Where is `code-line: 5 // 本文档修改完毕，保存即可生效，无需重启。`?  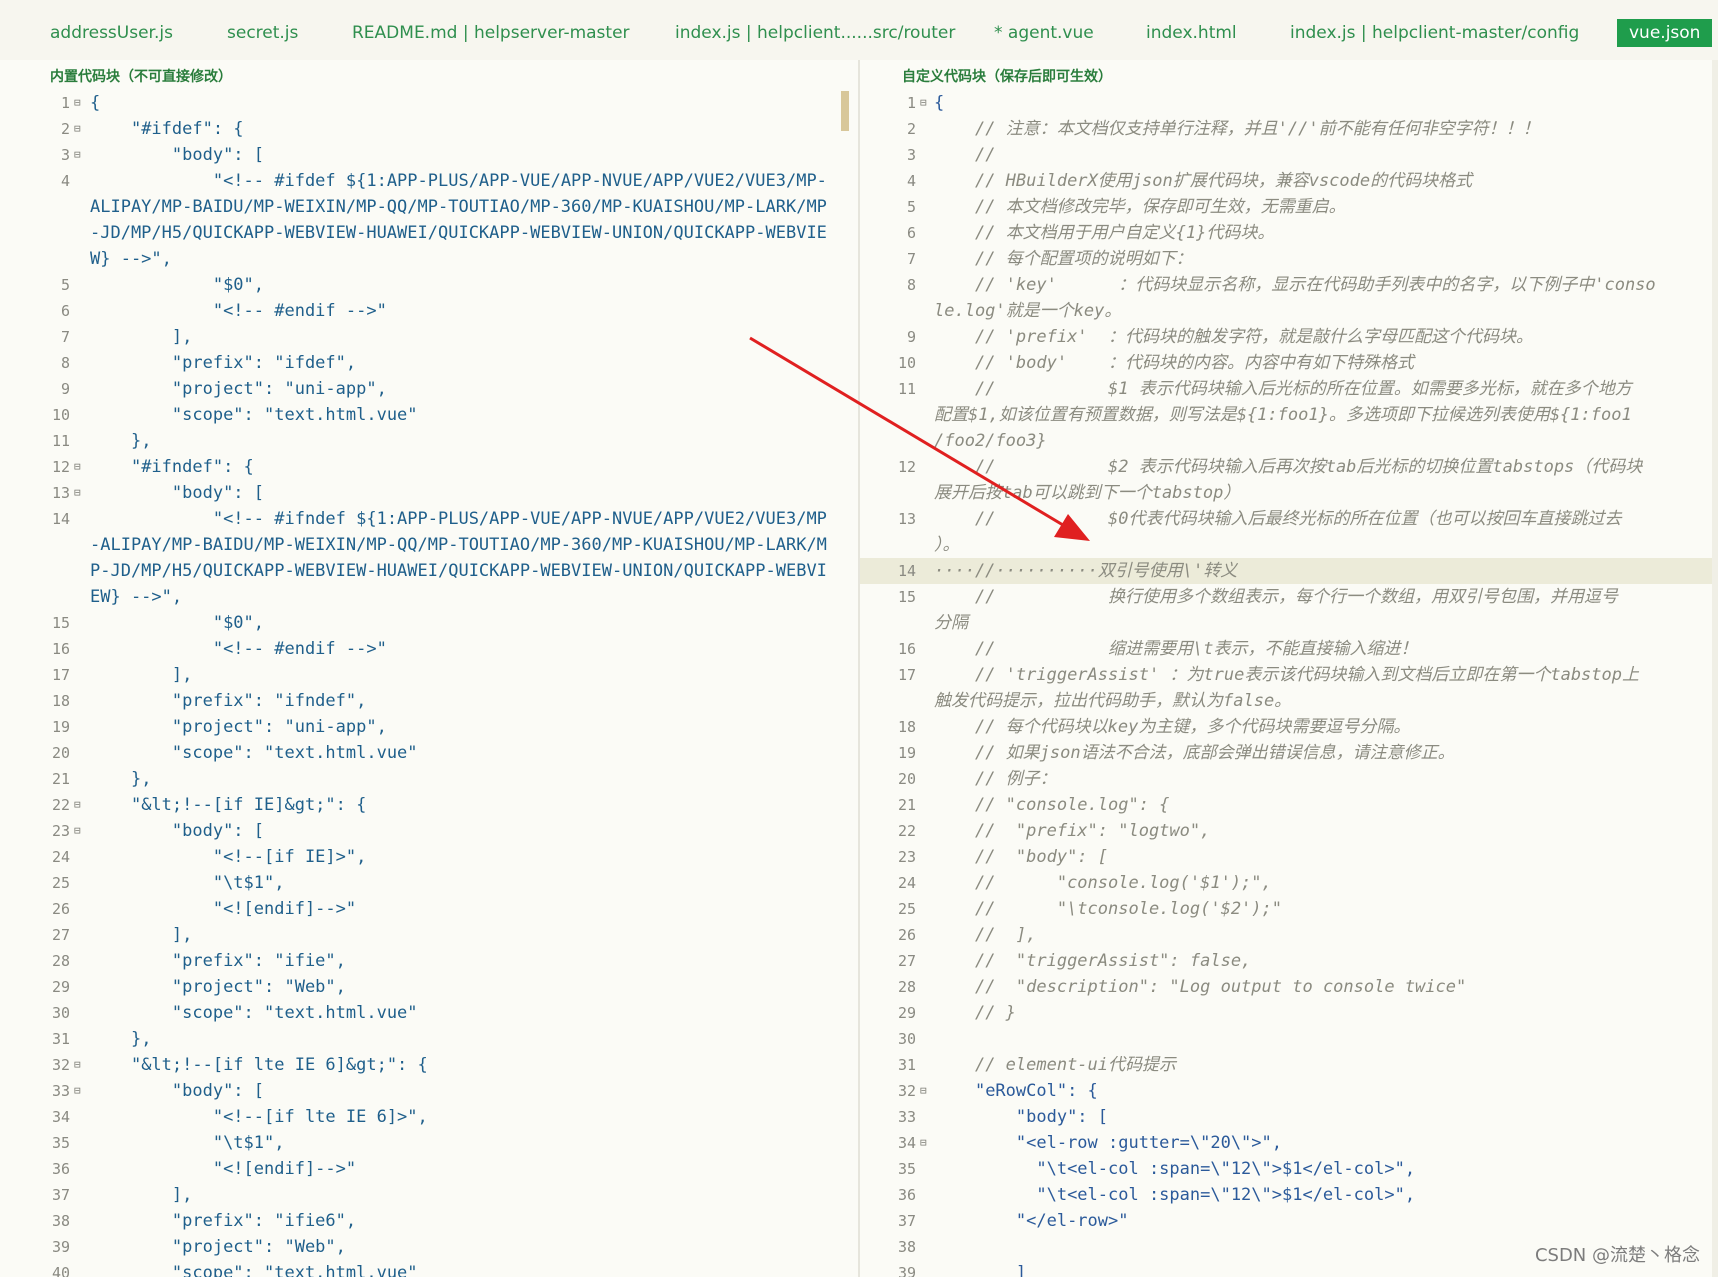
code-line: 5 // 本文档修改完毕，保存即可生效，无需重启。 is located at coordinates (1289, 207).